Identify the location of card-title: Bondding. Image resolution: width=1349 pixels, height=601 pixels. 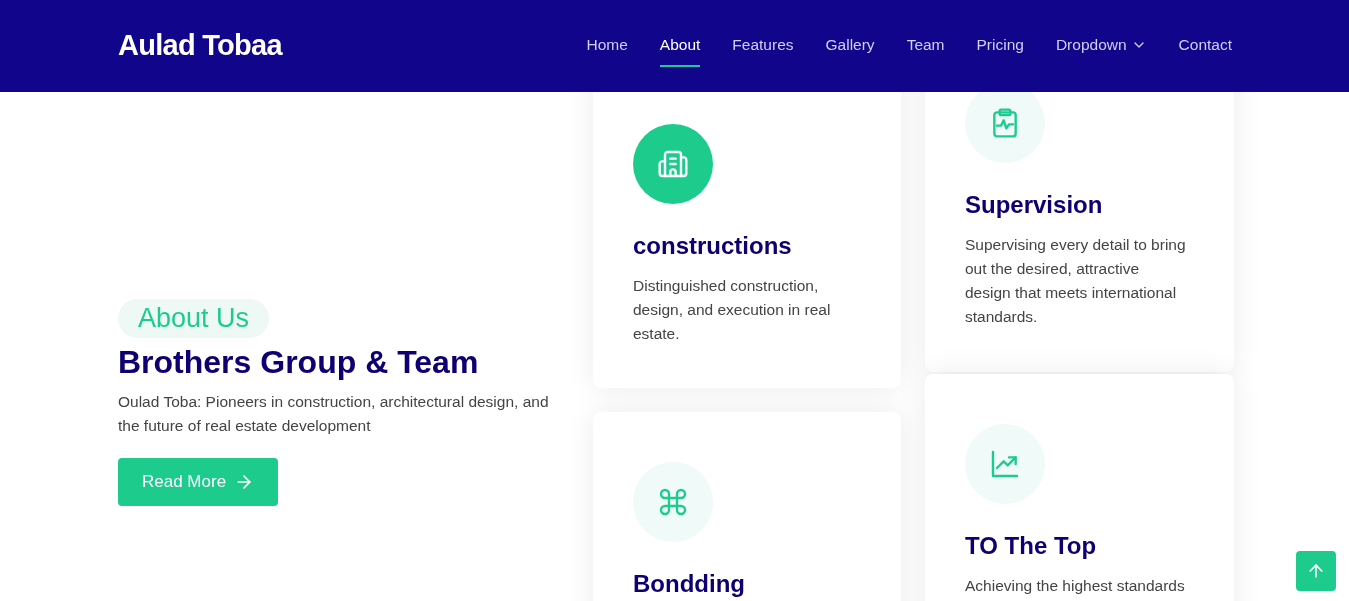
(689, 584).